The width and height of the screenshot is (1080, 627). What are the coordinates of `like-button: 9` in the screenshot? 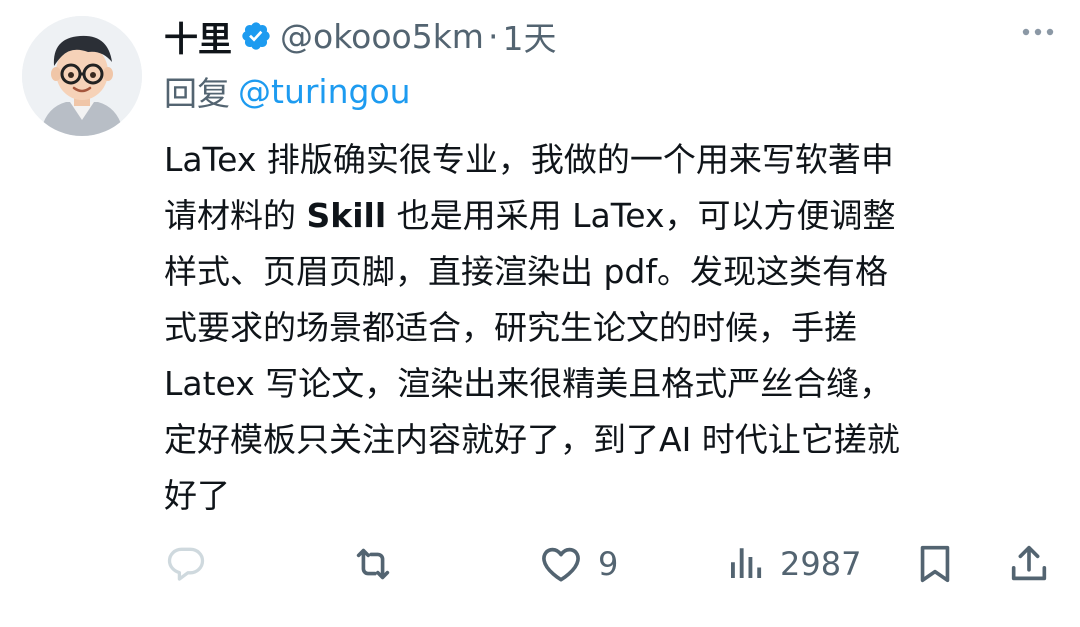 It's located at (578, 564).